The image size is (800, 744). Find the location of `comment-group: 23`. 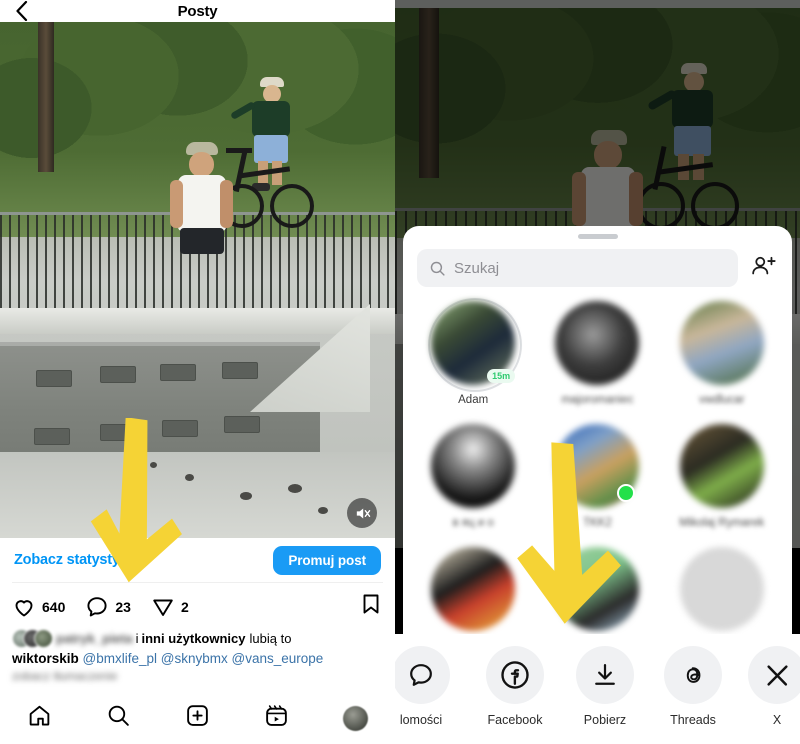

comment-group: 23 is located at coordinates (108, 607).